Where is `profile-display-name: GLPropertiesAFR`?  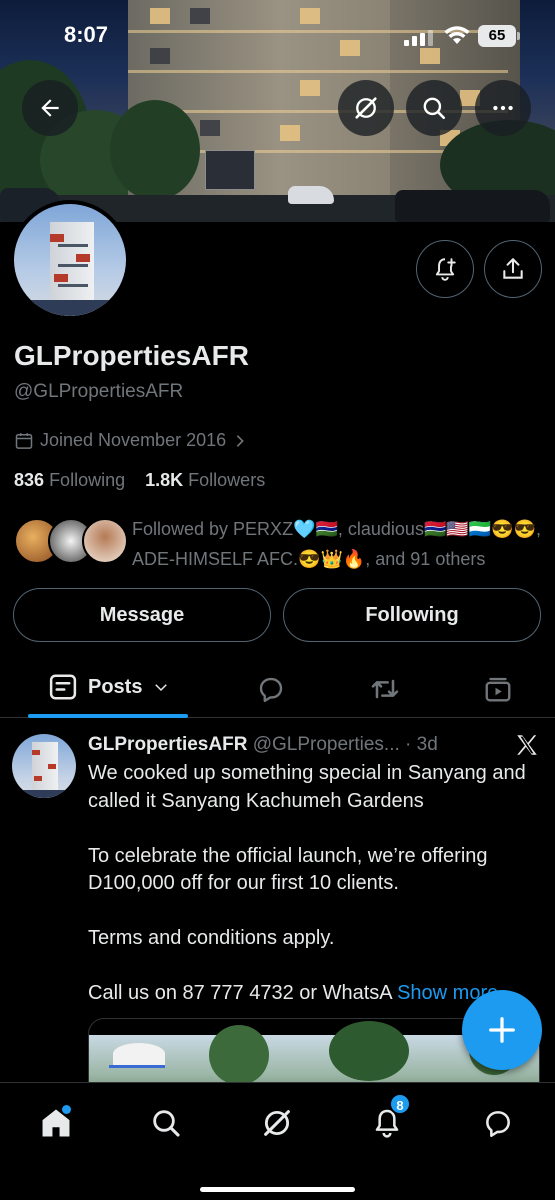 profile-display-name: GLPropertiesAFR is located at coordinates (131, 355).